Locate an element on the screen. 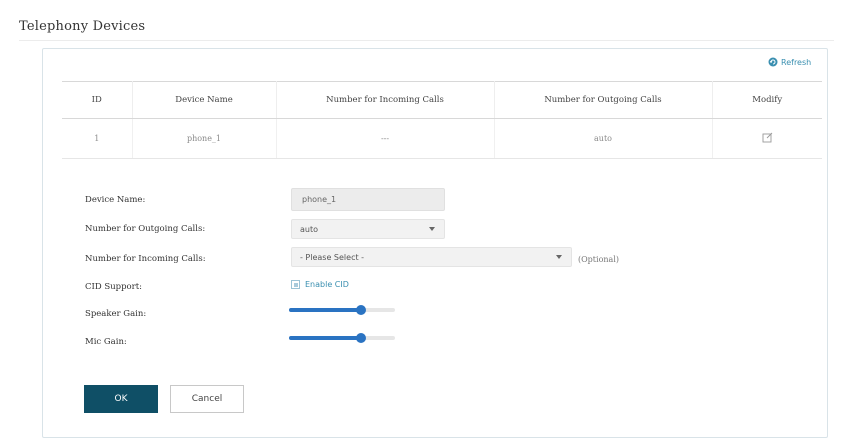  cell-modify is located at coordinates (767, 138).